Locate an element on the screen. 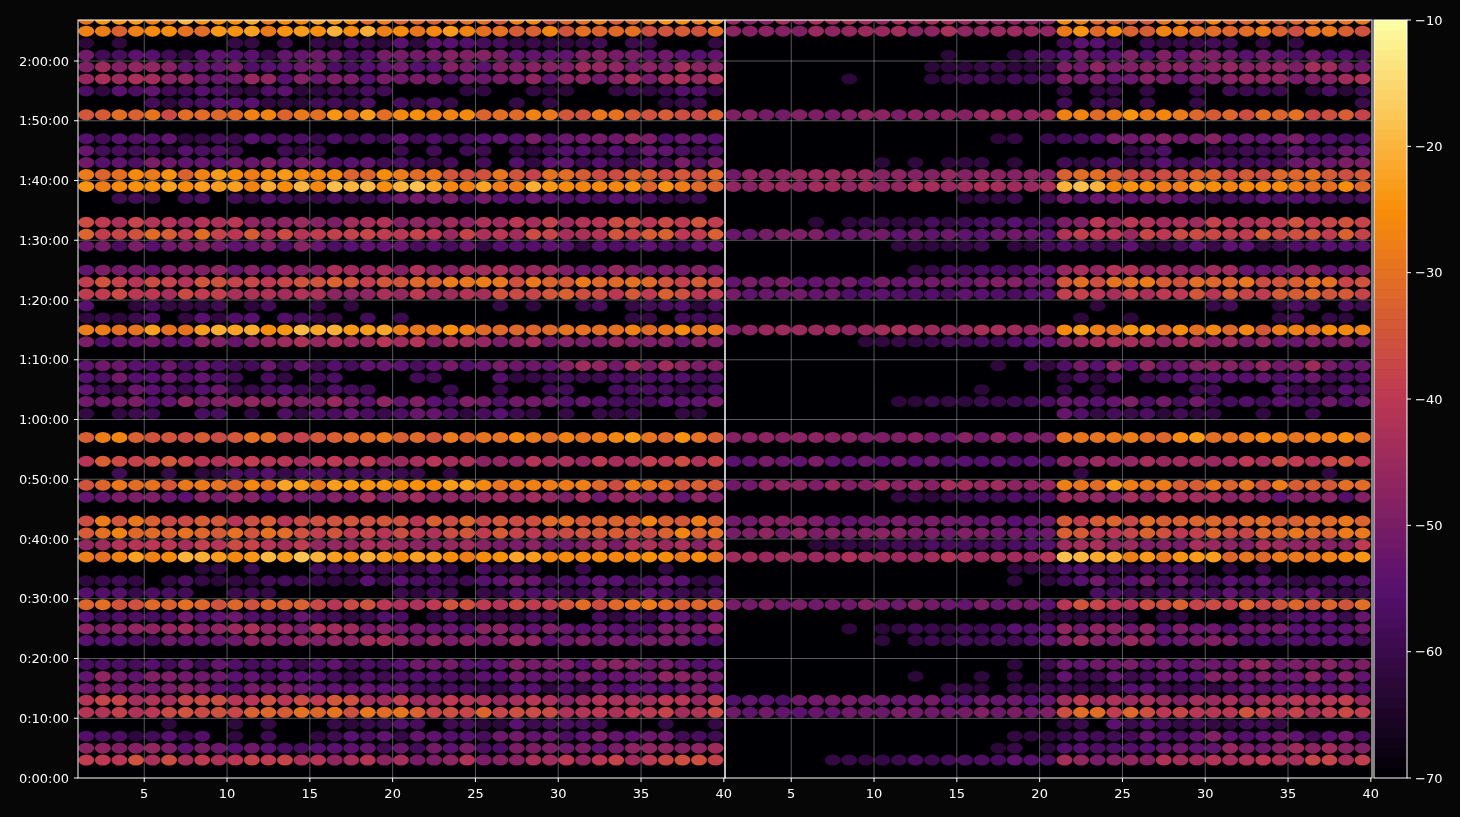  y-tick-label: 2:00:00 is located at coordinates (43, 61).